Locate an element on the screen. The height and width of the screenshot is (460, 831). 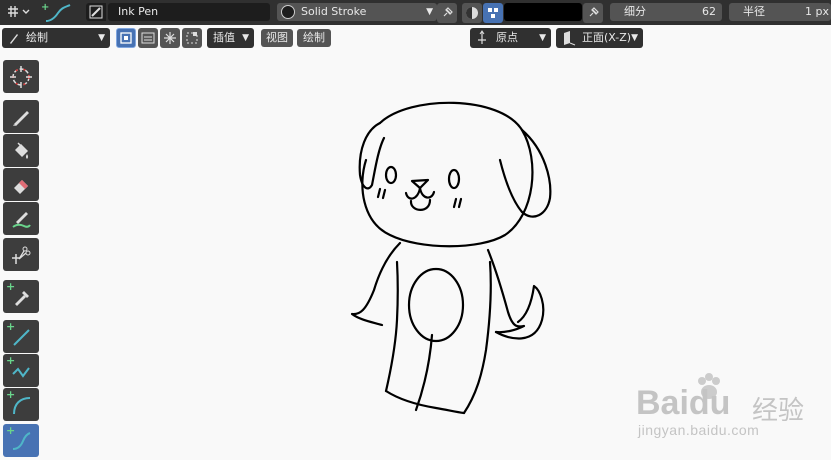
watermark-brand: Baidu is located at coordinates (683, 403).